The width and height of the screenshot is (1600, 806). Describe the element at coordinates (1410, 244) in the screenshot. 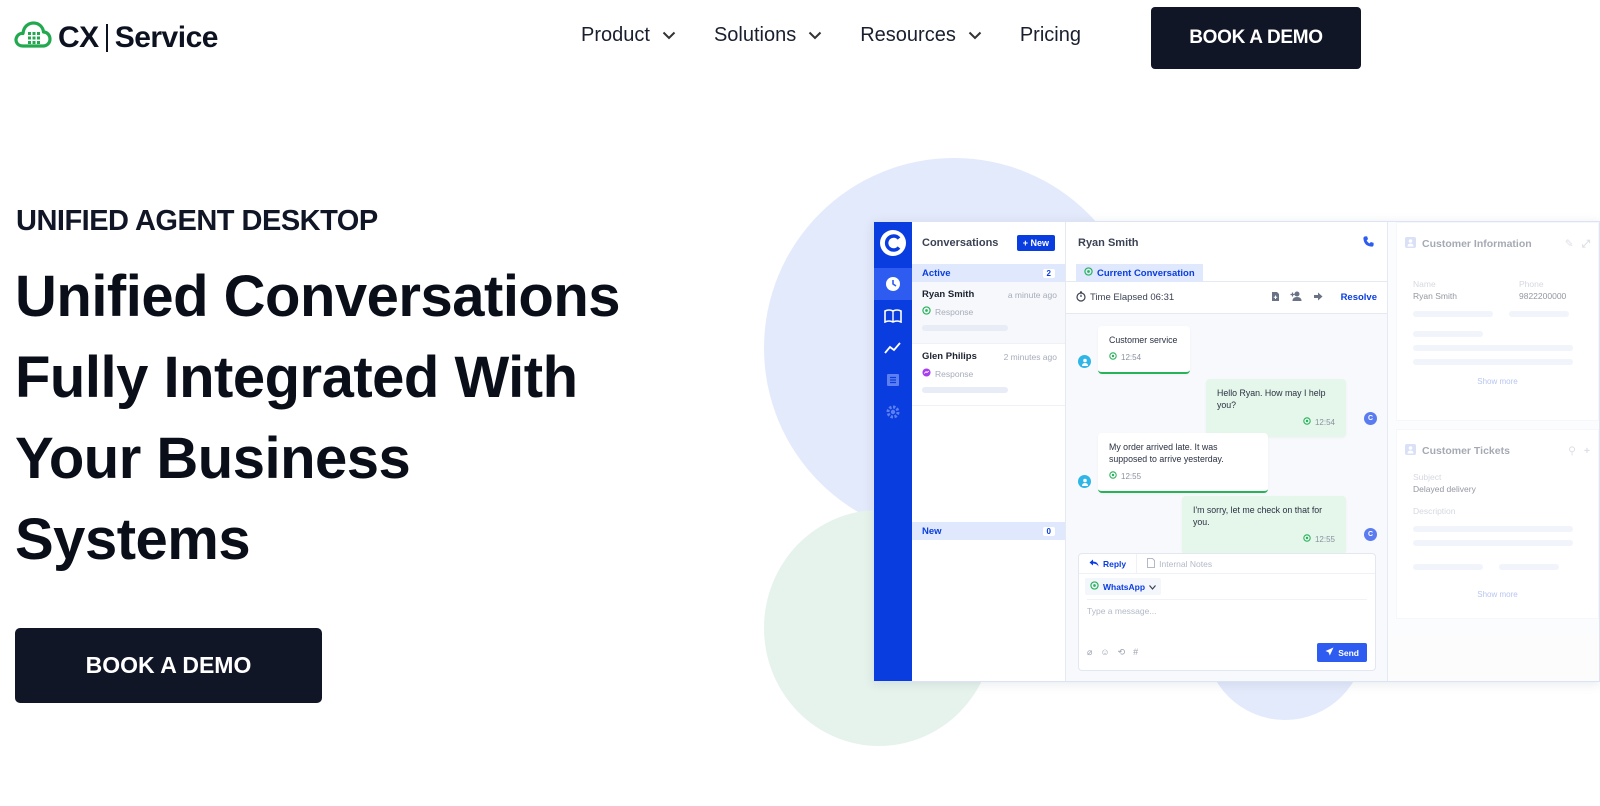

I see `user-icon` at that location.